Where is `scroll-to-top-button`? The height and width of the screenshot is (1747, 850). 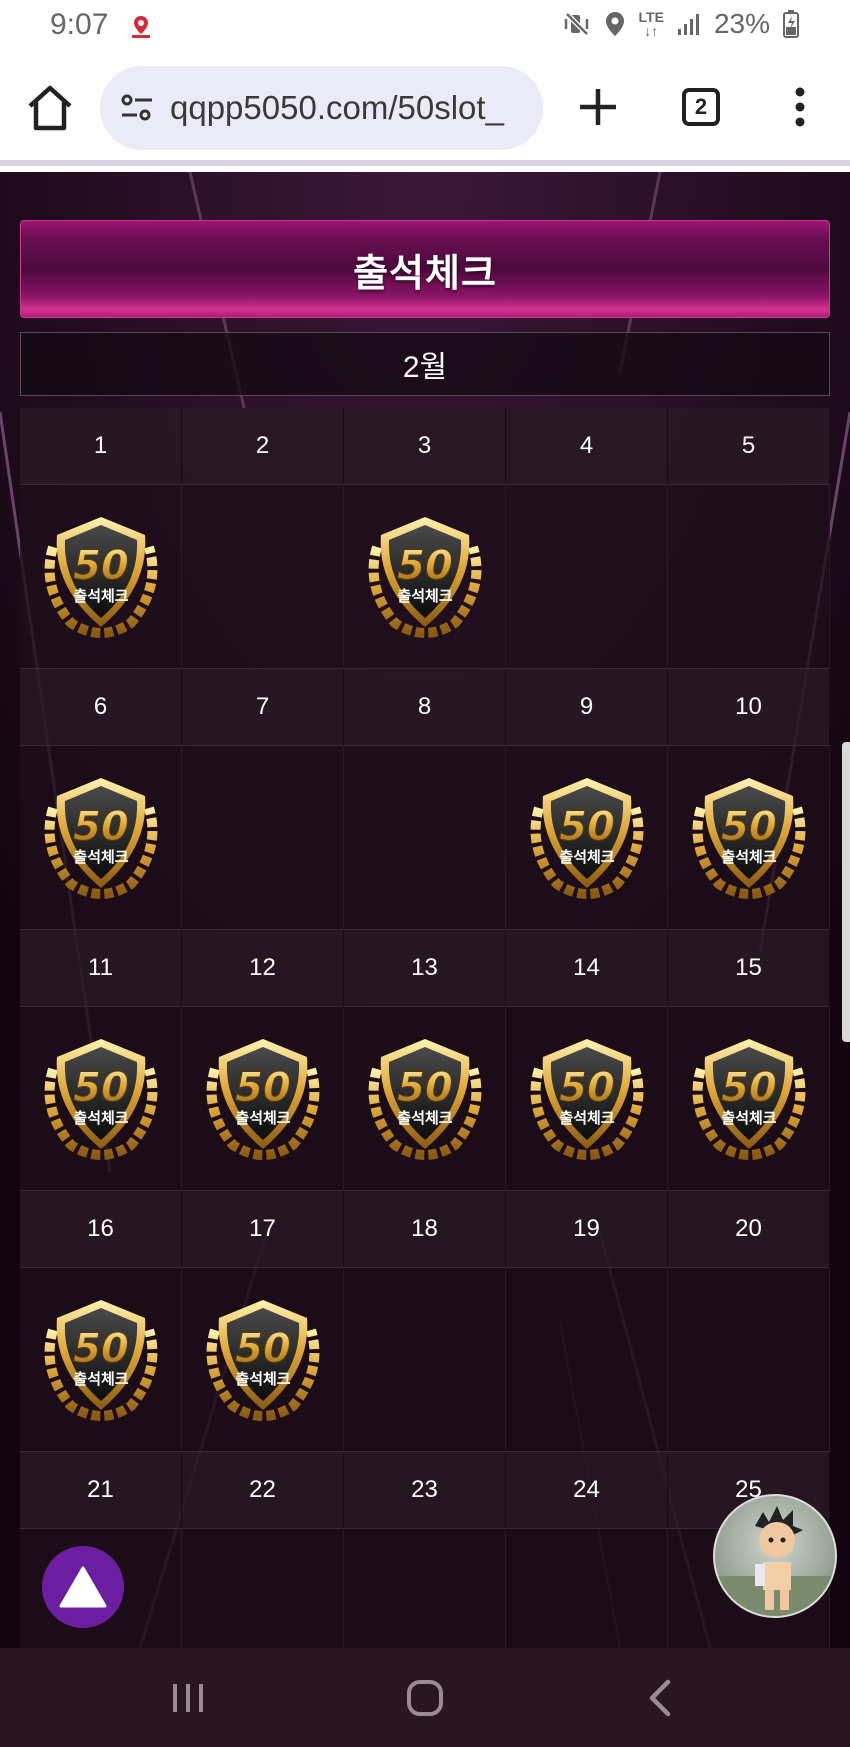
scroll-to-top-button is located at coordinates (83, 1587).